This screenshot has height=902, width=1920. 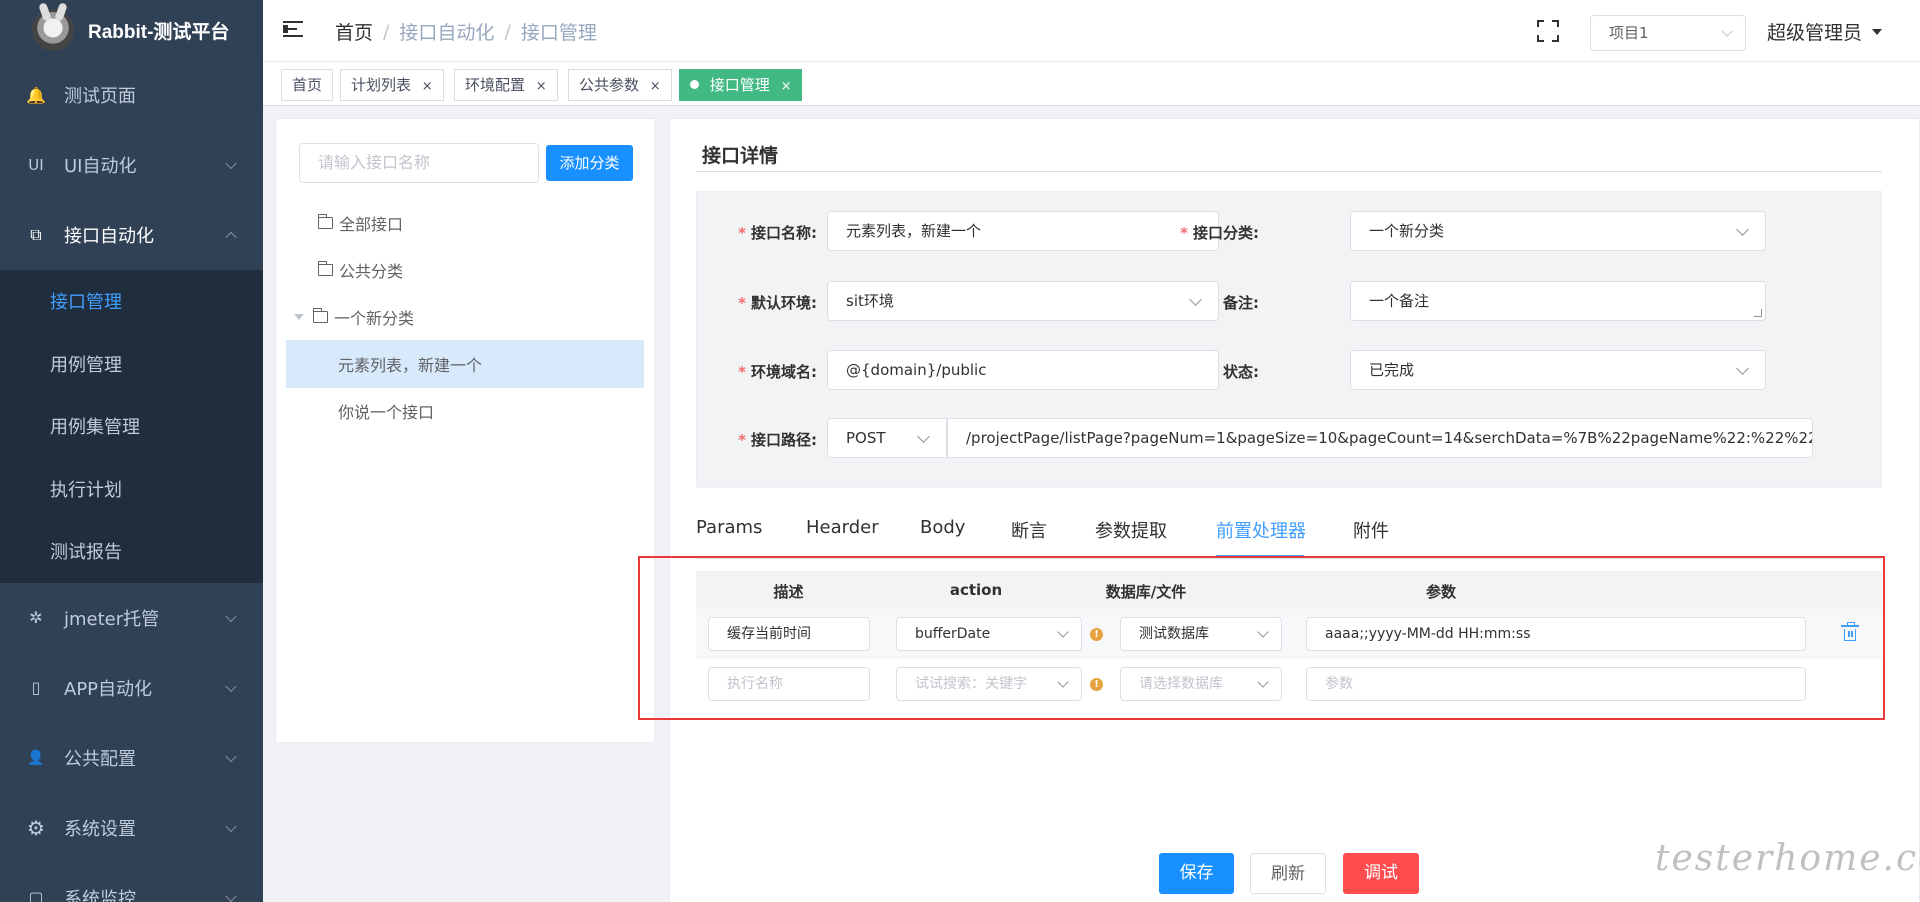 I want to click on tab-params: Params, so click(x=729, y=527).